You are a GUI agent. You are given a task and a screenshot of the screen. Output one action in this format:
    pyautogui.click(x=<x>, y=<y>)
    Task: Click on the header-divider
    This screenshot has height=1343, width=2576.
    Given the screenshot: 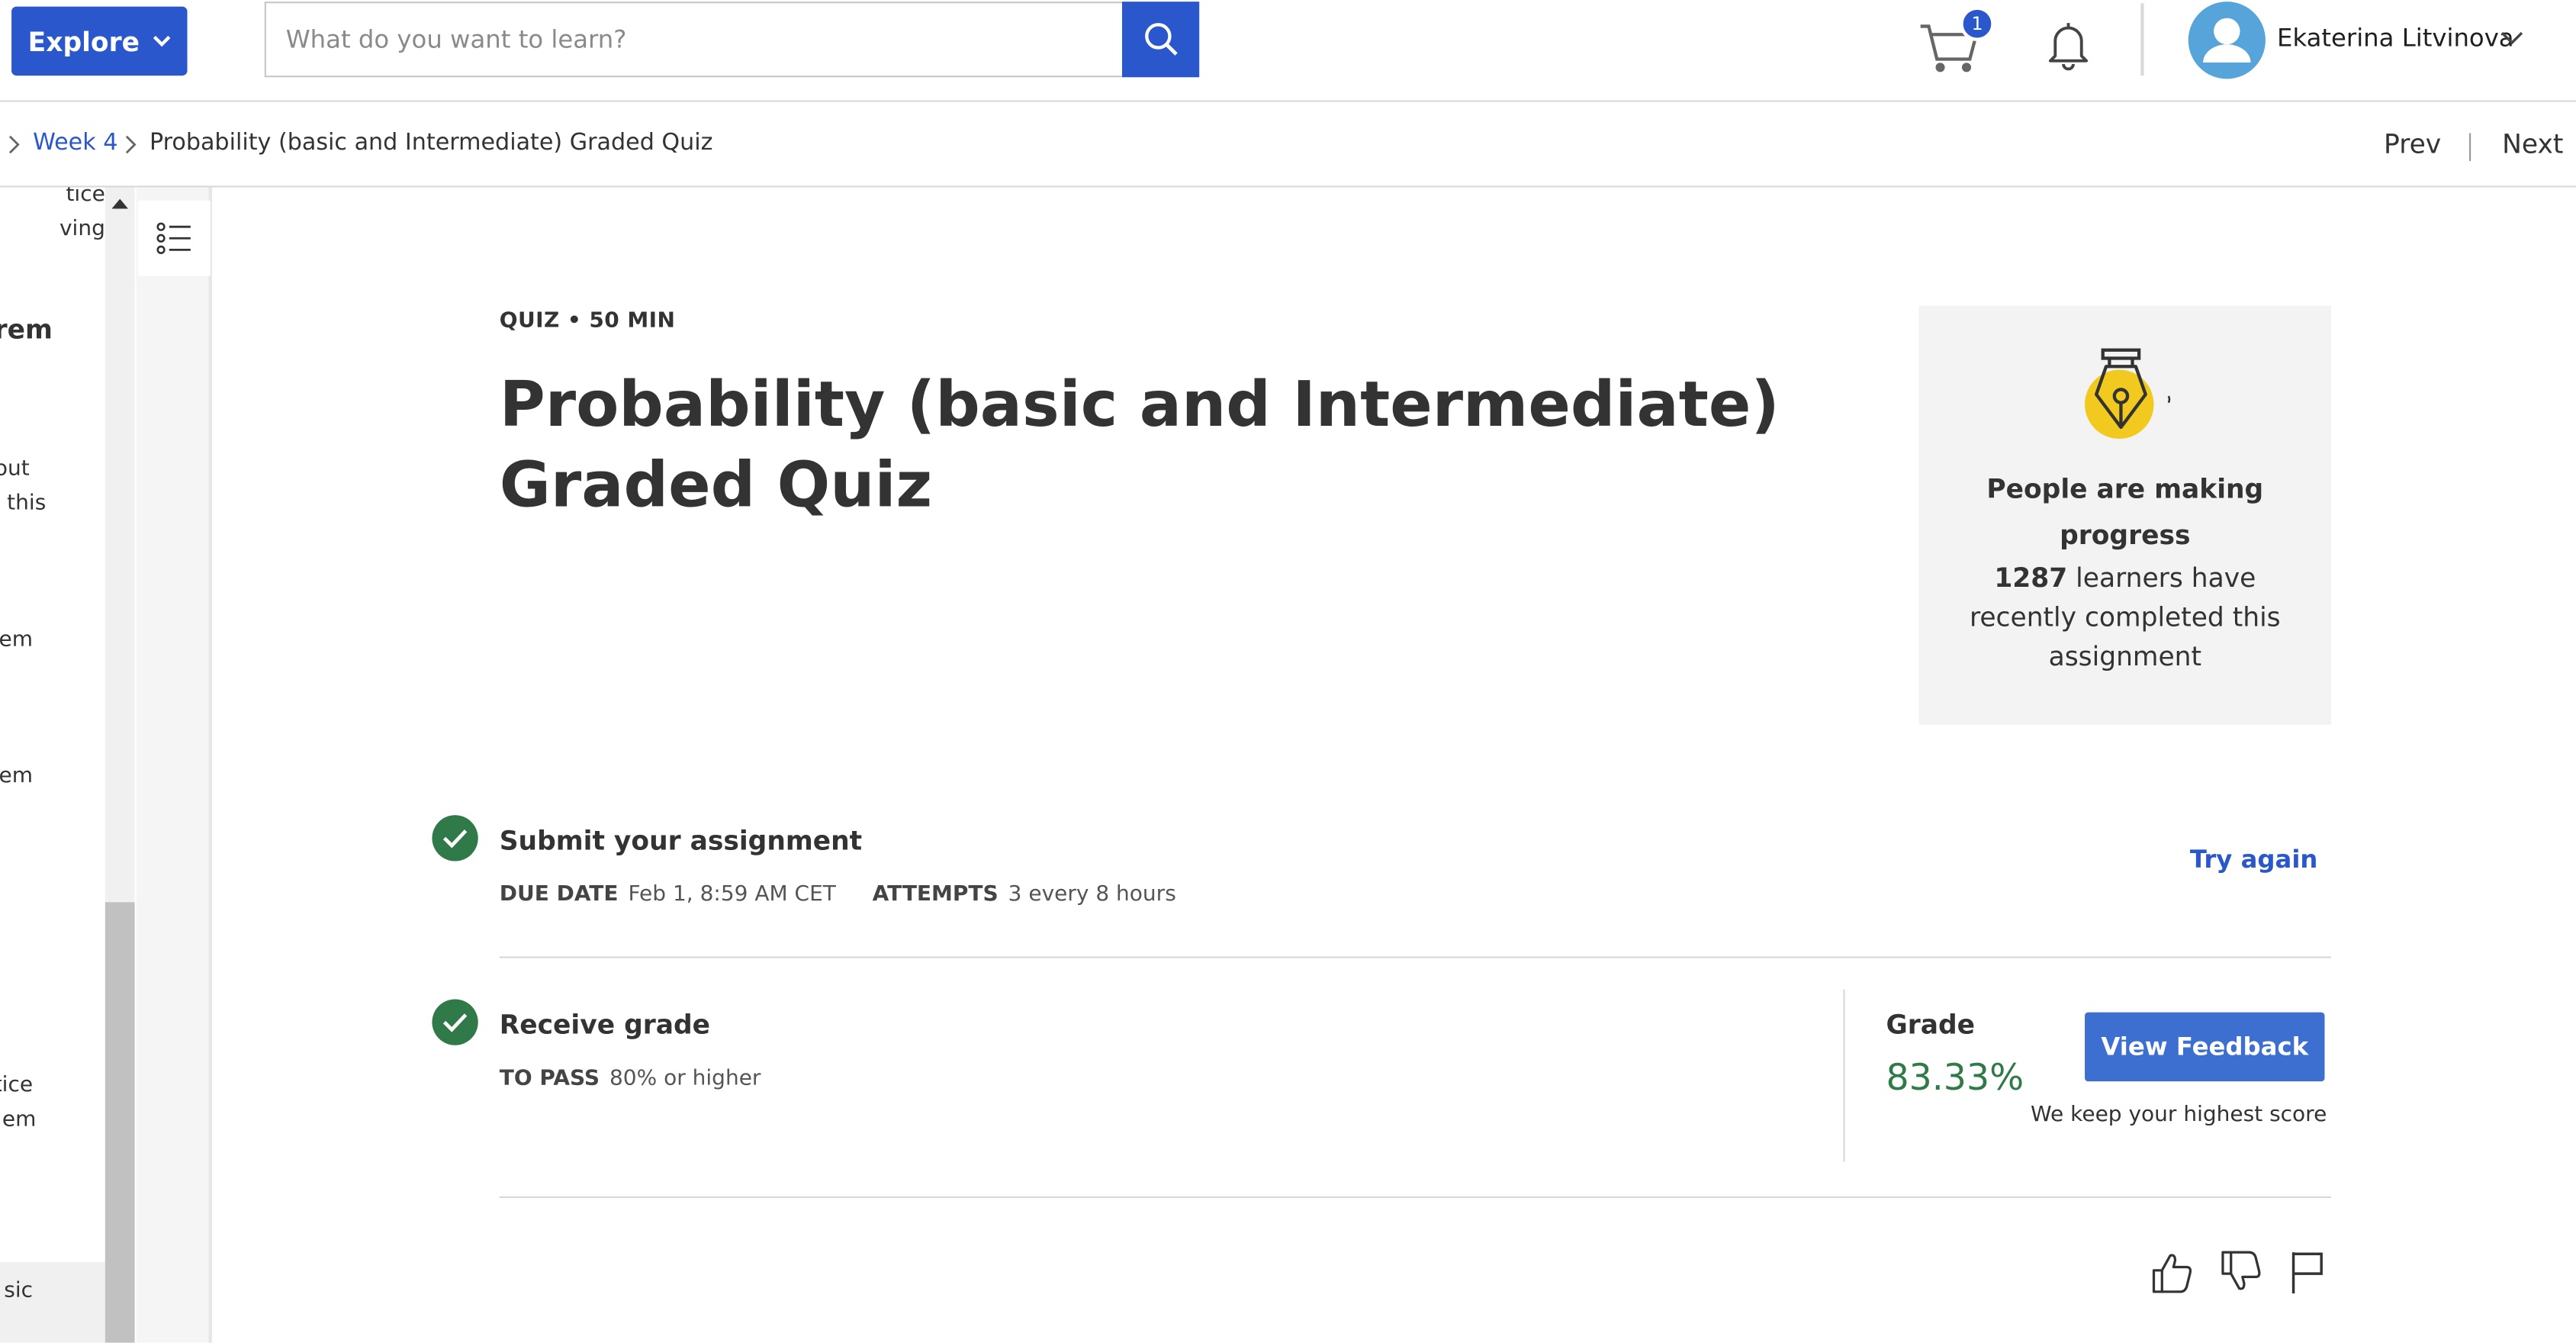 What is the action you would take?
    pyautogui.click(x=2142, y=39)
    